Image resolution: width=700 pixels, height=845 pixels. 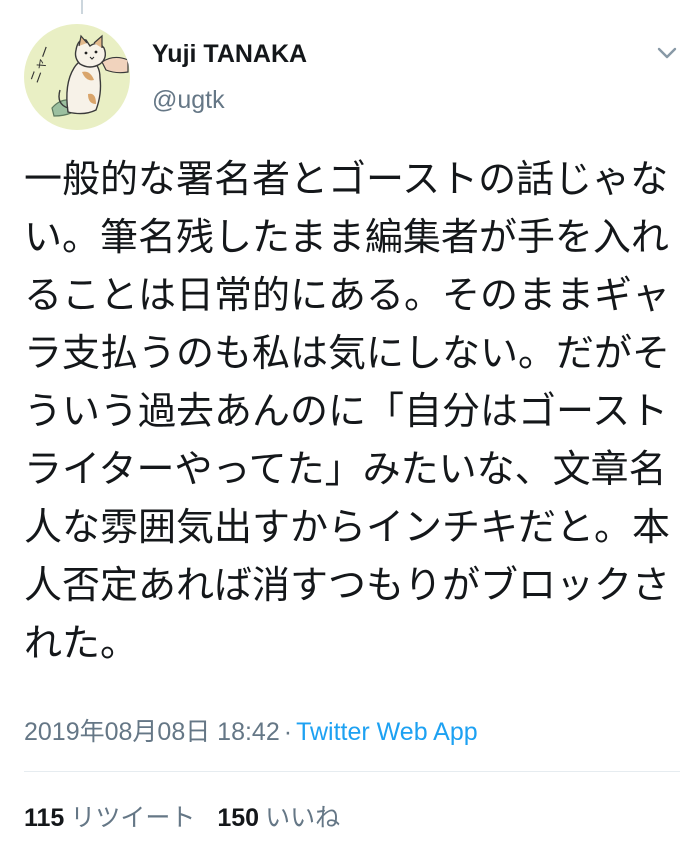 What do you see at coordinates (133, 818) in the screenshot?
I see `retweets-label: リツイート` at bounding box center [133, 818].